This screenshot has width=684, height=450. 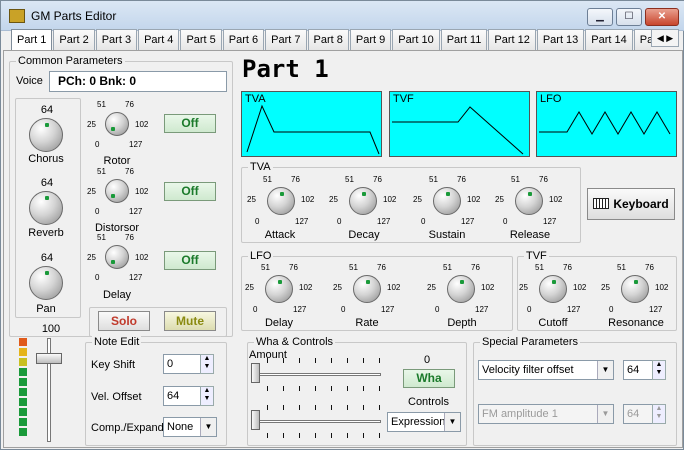 I want to click on distorsor-off-button: Off, so click(x=190, y=191).